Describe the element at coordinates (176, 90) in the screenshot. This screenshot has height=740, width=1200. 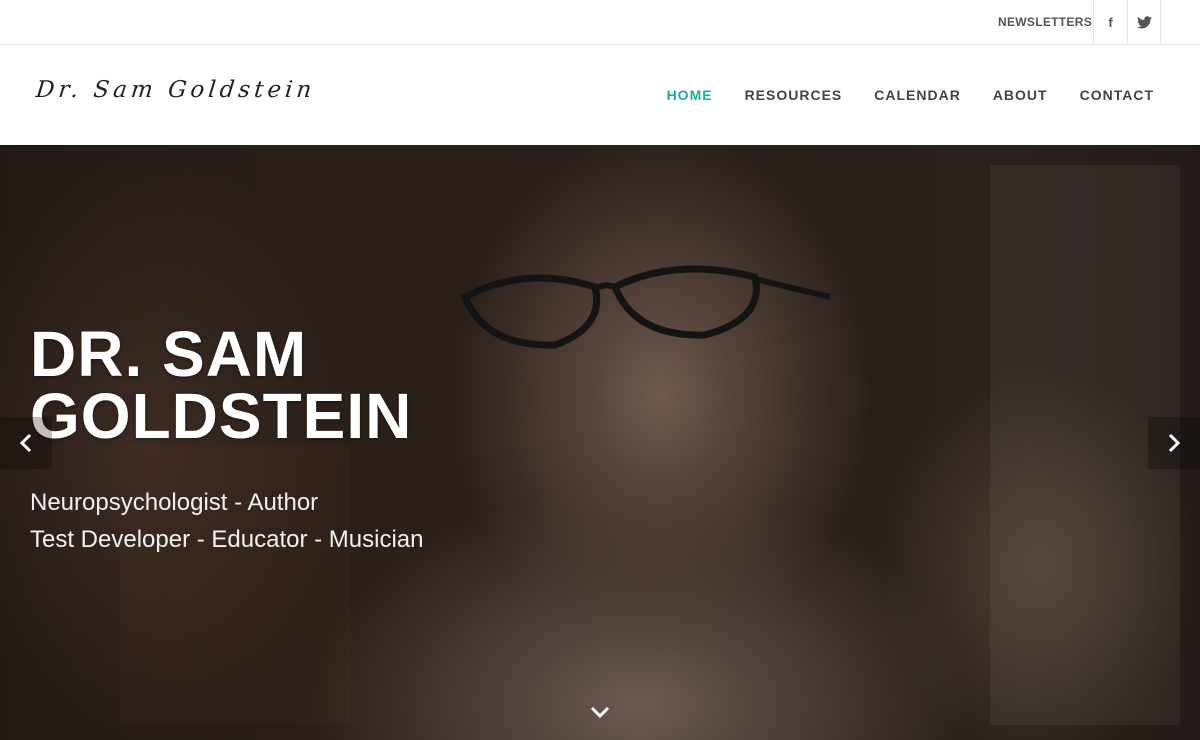
I see `site-logo: Dr. Sam Goldstein` at that location.